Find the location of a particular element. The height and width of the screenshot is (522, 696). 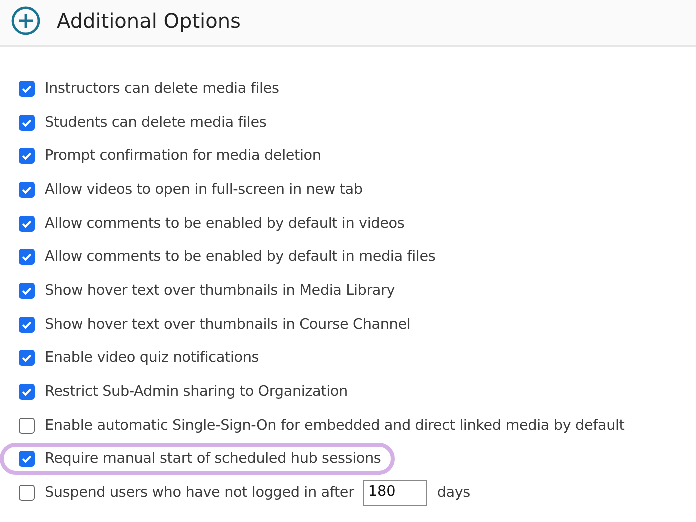

option-label: Allow videos to open in full-screen in new tab is located at coordinates (204, 190).